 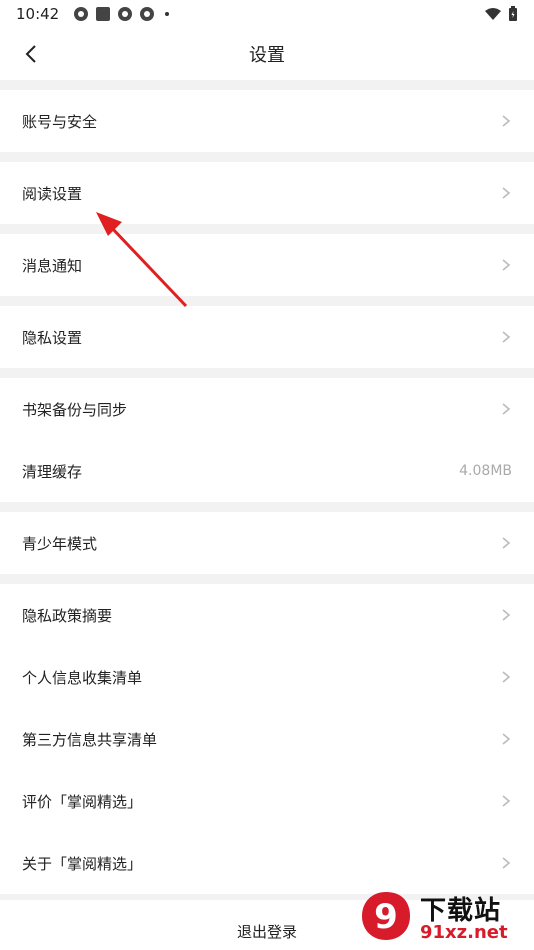 What do you see at coordinates (266, 931) in the screenshot?
I see `logout-label: 退出登录` at bounding box center [266, 931].